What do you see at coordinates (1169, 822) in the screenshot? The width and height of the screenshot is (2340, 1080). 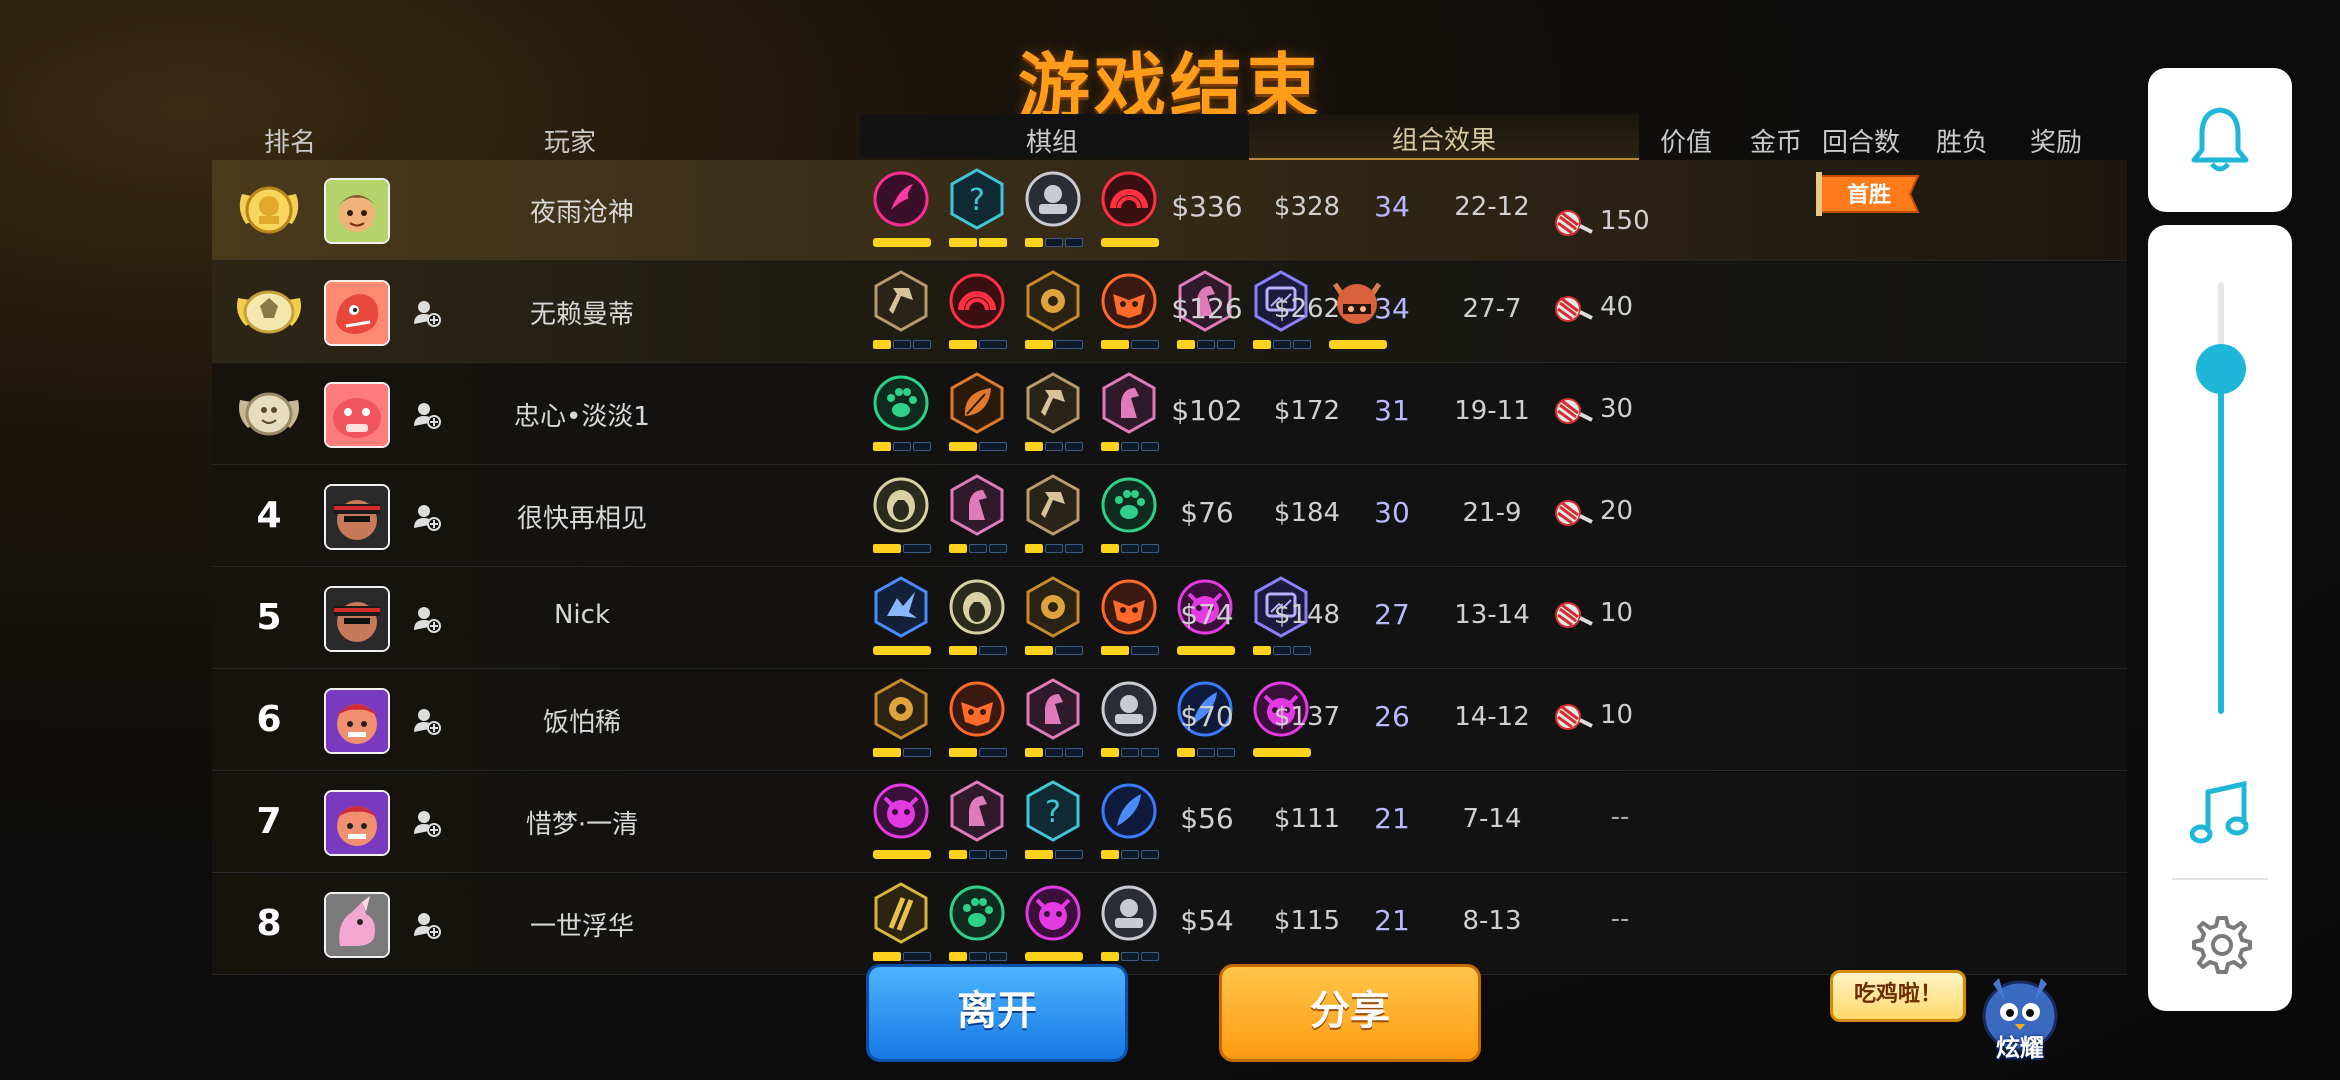 I see `table-row: 7 惜梦·一清 ? $56 $111 21 7-14 --` at bounding box center [1169, 822].